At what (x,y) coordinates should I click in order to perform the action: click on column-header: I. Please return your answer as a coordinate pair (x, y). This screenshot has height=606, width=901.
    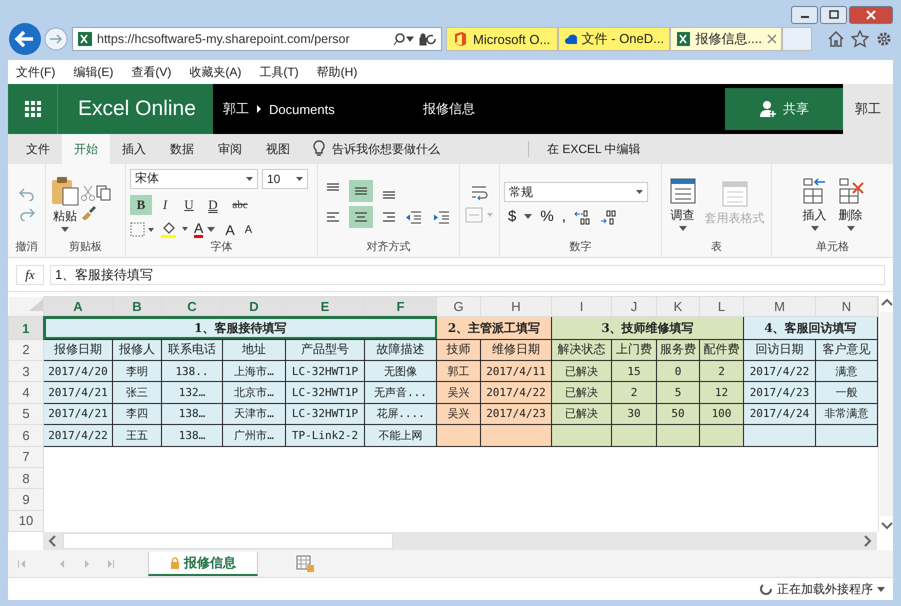
    Looking at the image, I should click on (582, 306).